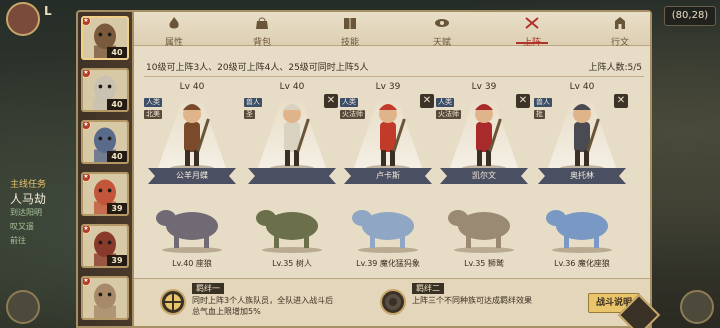 This screenshot has width=720, height=328. Describe the element at coordinates (105, 298) in the screenshot. I see `roster-slot: ★` at that location.